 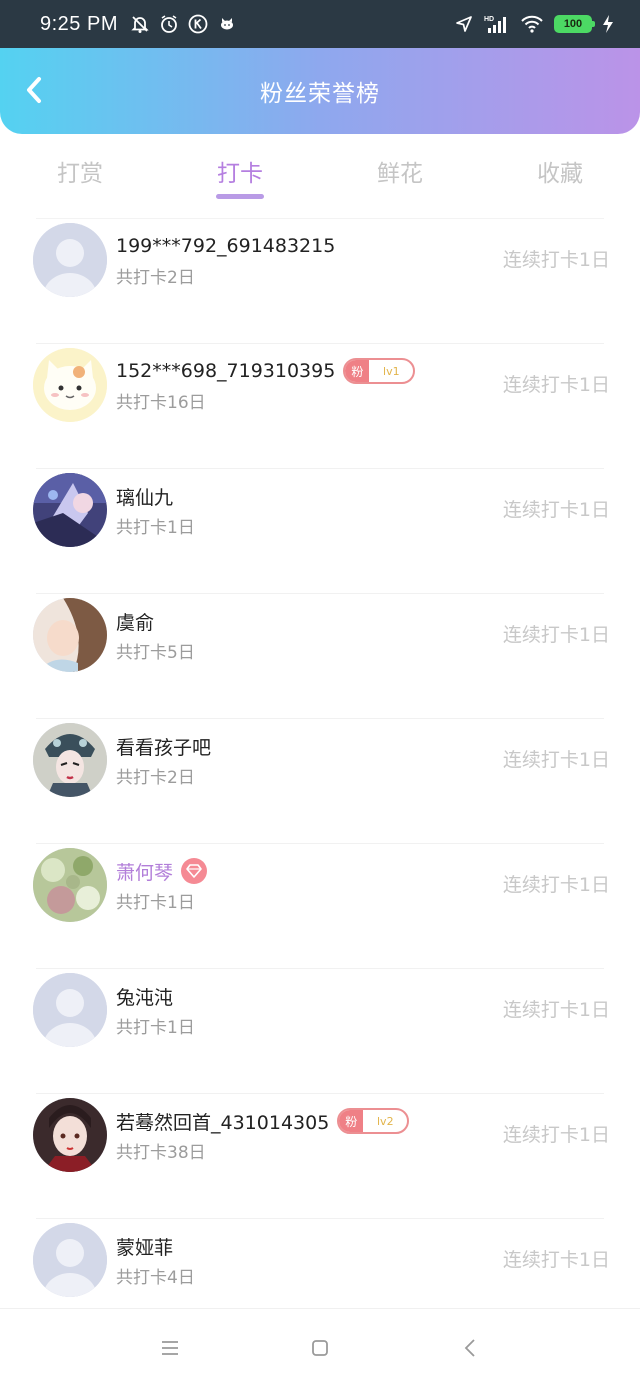 I want to click on cat-app-icon, so click(x=227, y=24).